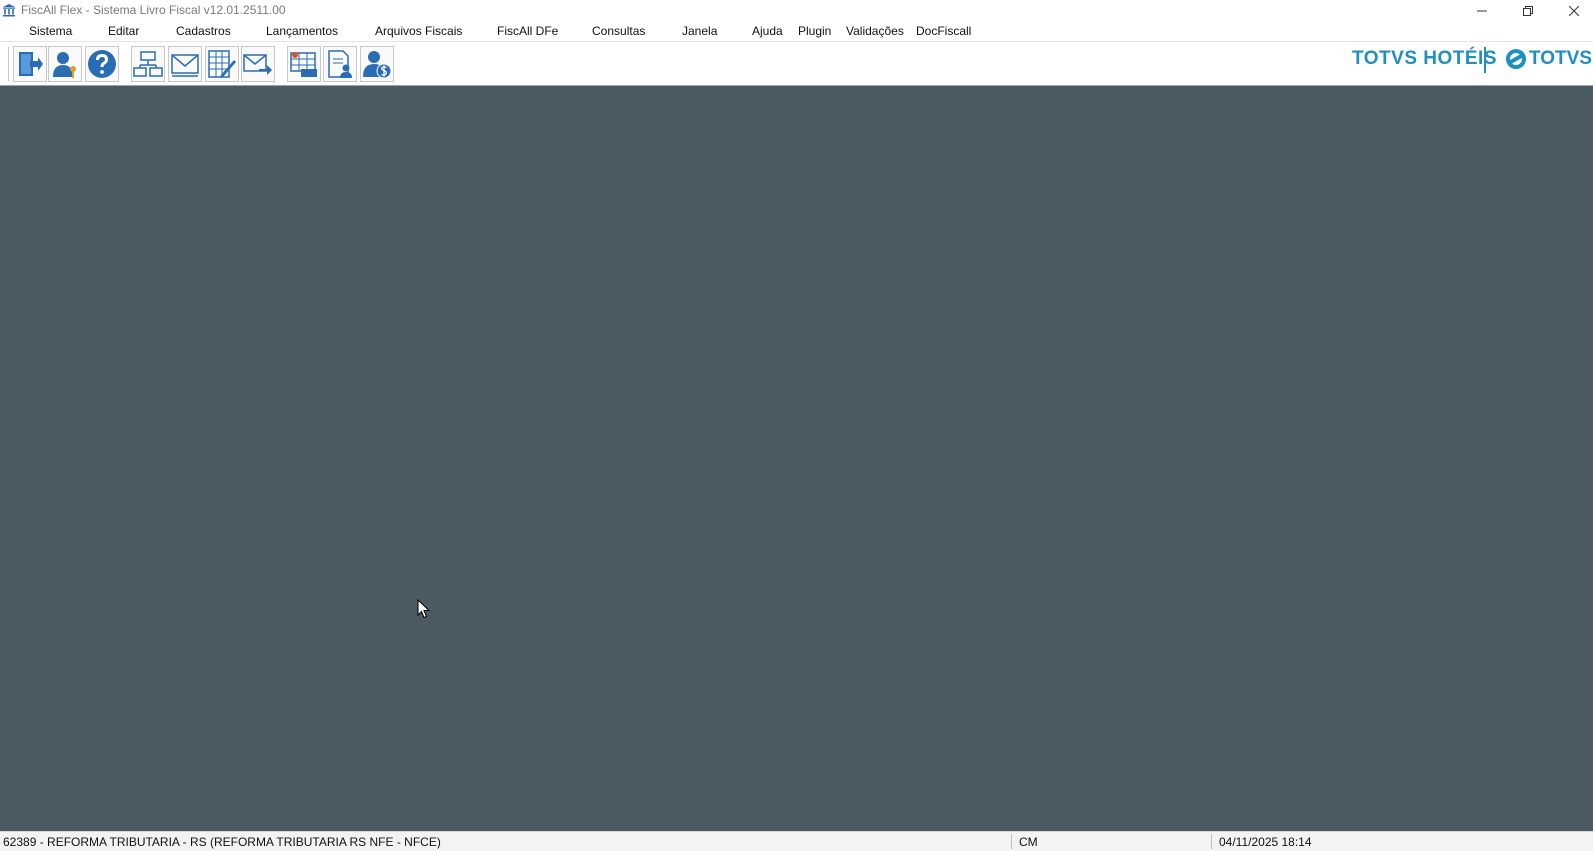 Image resolution: width=1593 pixels, height=851 pixels. I want to click on envelope-icon, so click(185, 65).